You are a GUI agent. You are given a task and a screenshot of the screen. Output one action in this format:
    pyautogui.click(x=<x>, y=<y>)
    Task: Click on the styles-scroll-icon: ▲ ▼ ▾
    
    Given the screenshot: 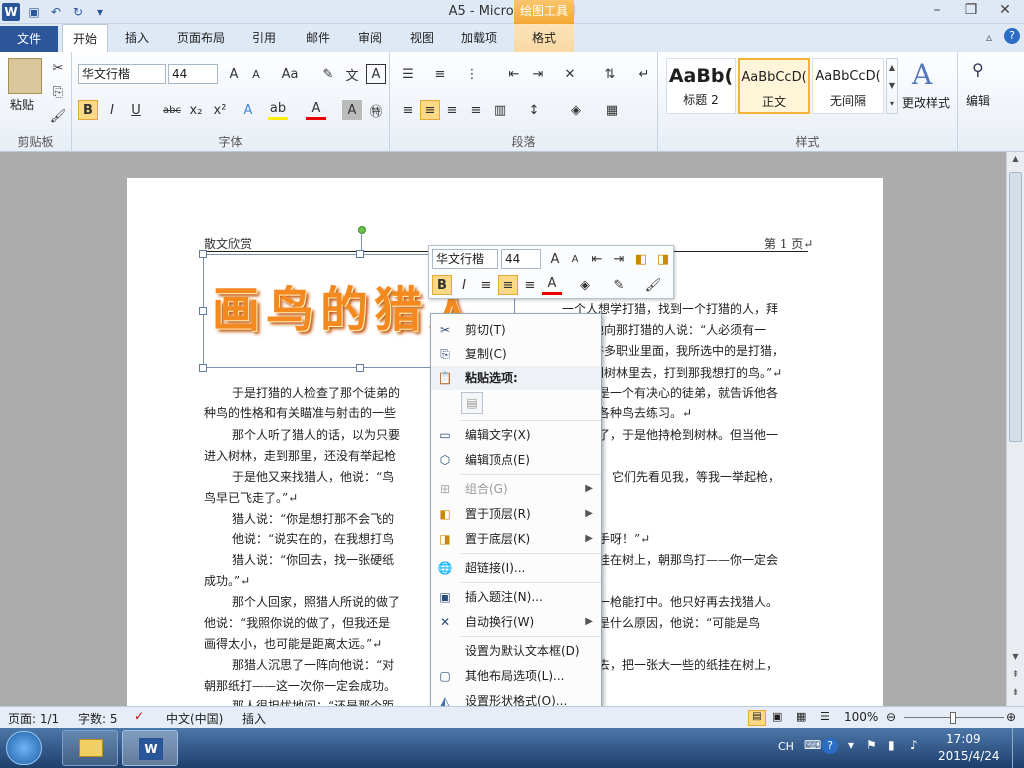 What is the action you would take?
    pyautogui.click(x=892, y=86)
    